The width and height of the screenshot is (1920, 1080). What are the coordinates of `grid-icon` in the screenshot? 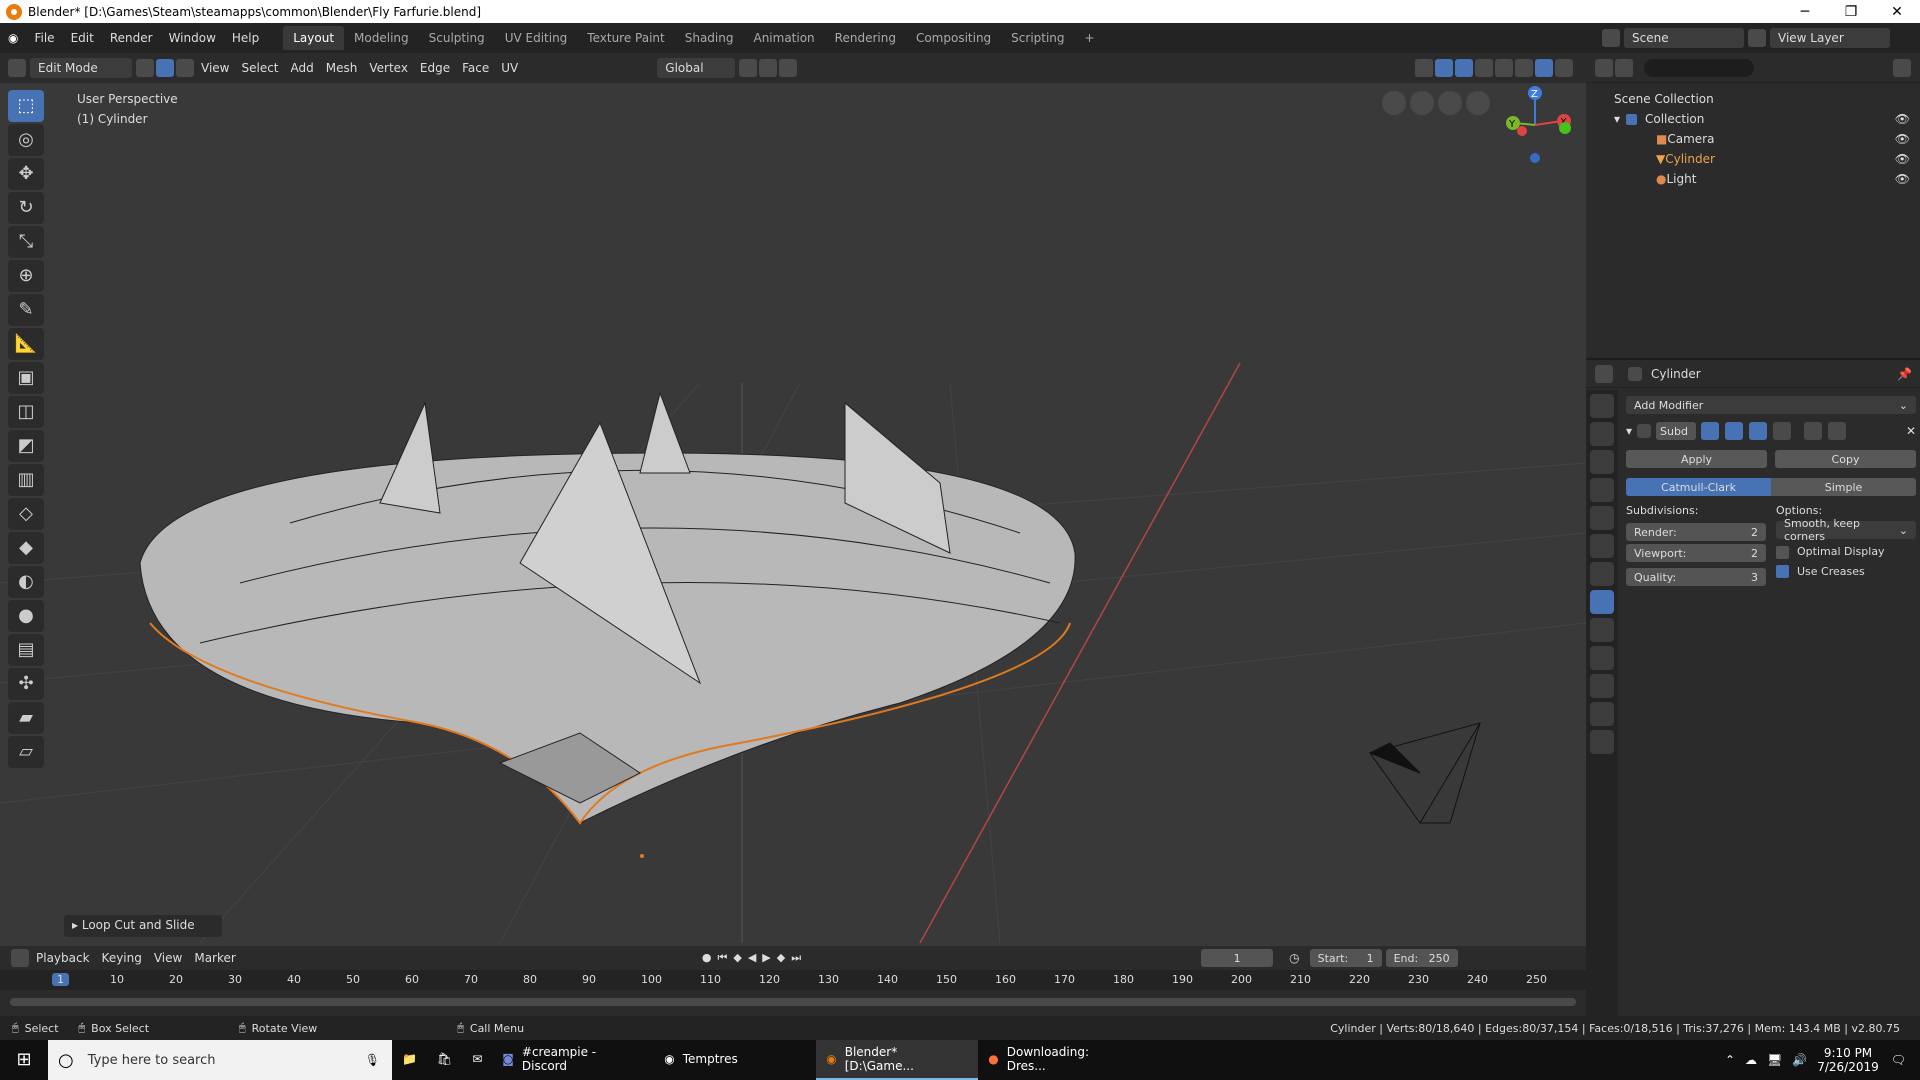 It's located at (1394, 103).